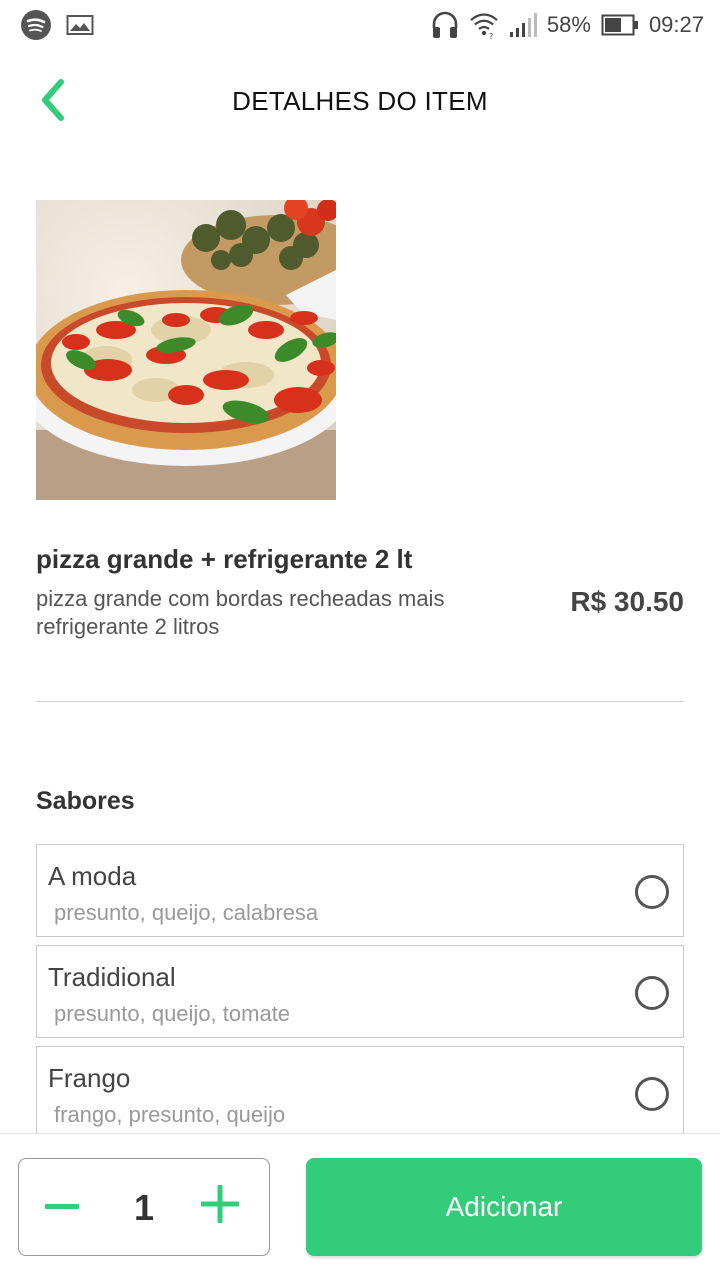  I want to click on flavor-name: A moda, so click(92, 876).